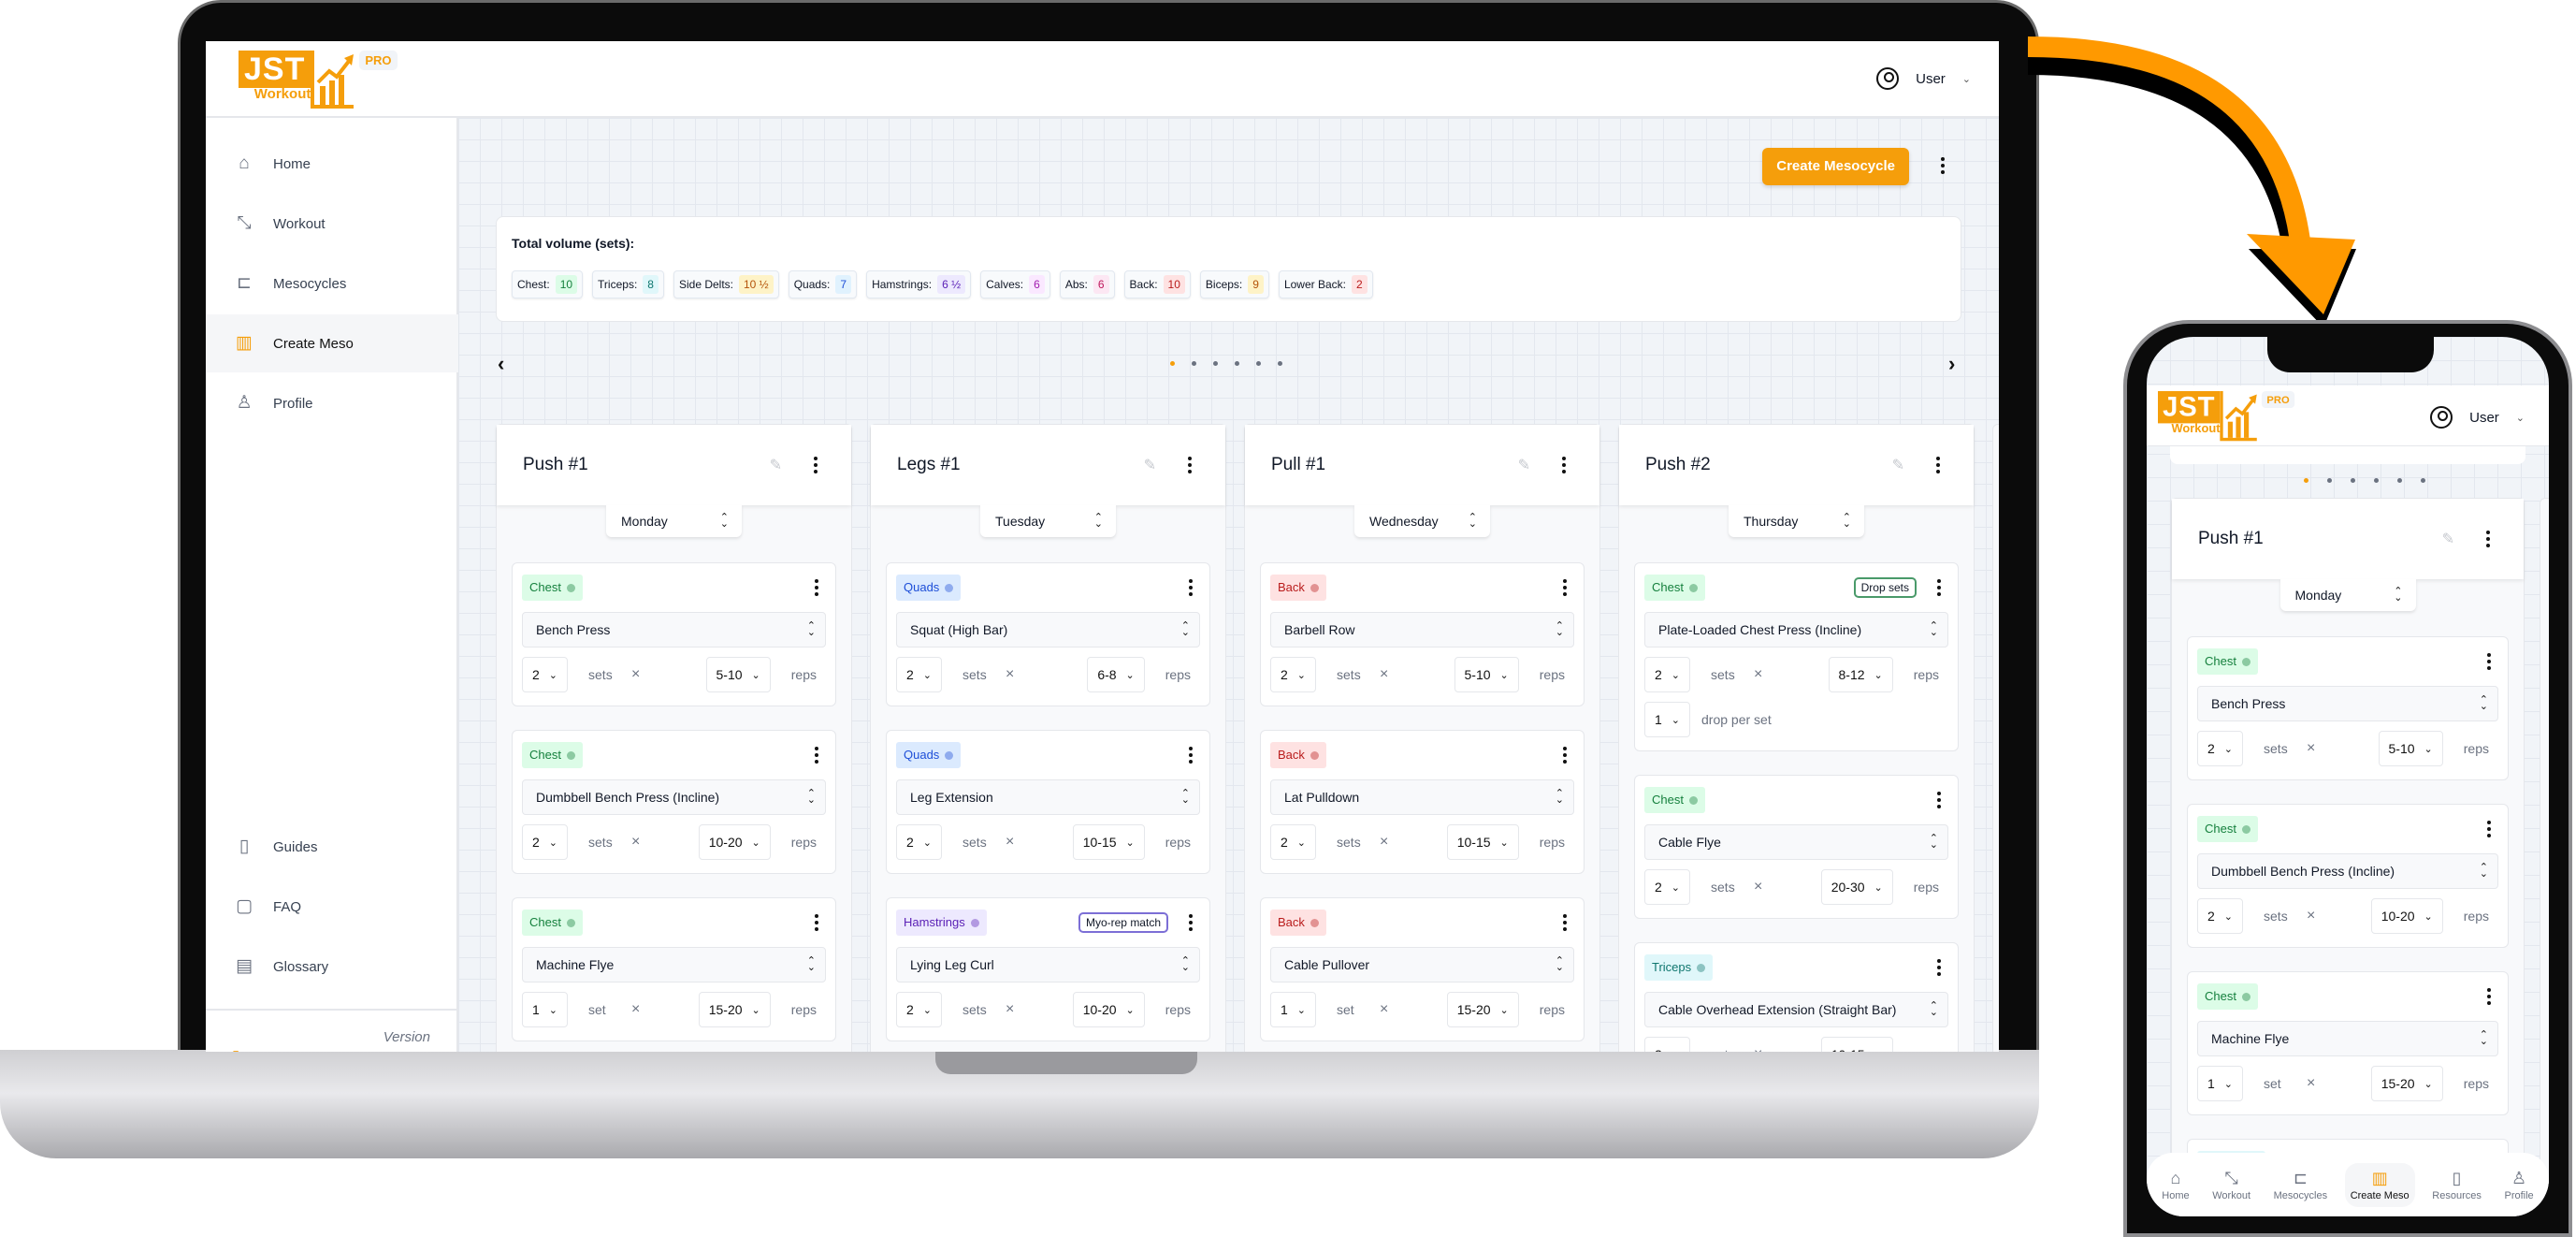 The image size is (2576, 1237). I want to click on weekday-select: Tuesday ⌃ ⌄, so click(1048, 521).